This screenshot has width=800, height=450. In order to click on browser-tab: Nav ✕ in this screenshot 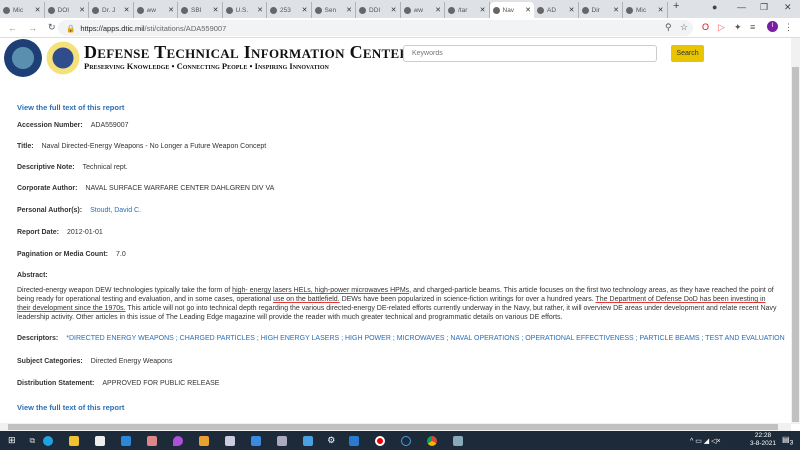, I will do `click(511, 10)`.